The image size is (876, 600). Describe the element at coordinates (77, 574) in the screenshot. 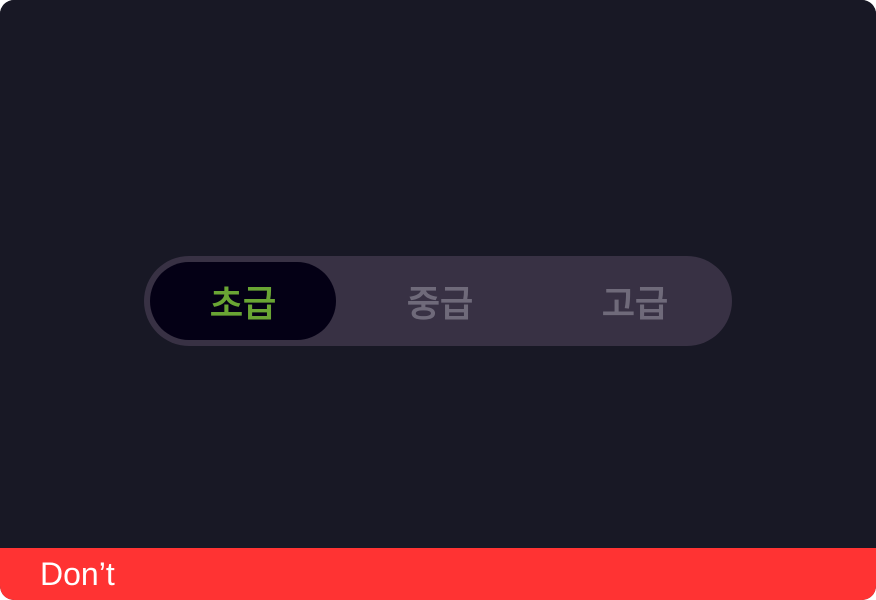

I see `dont-label: Don’t` at that location.